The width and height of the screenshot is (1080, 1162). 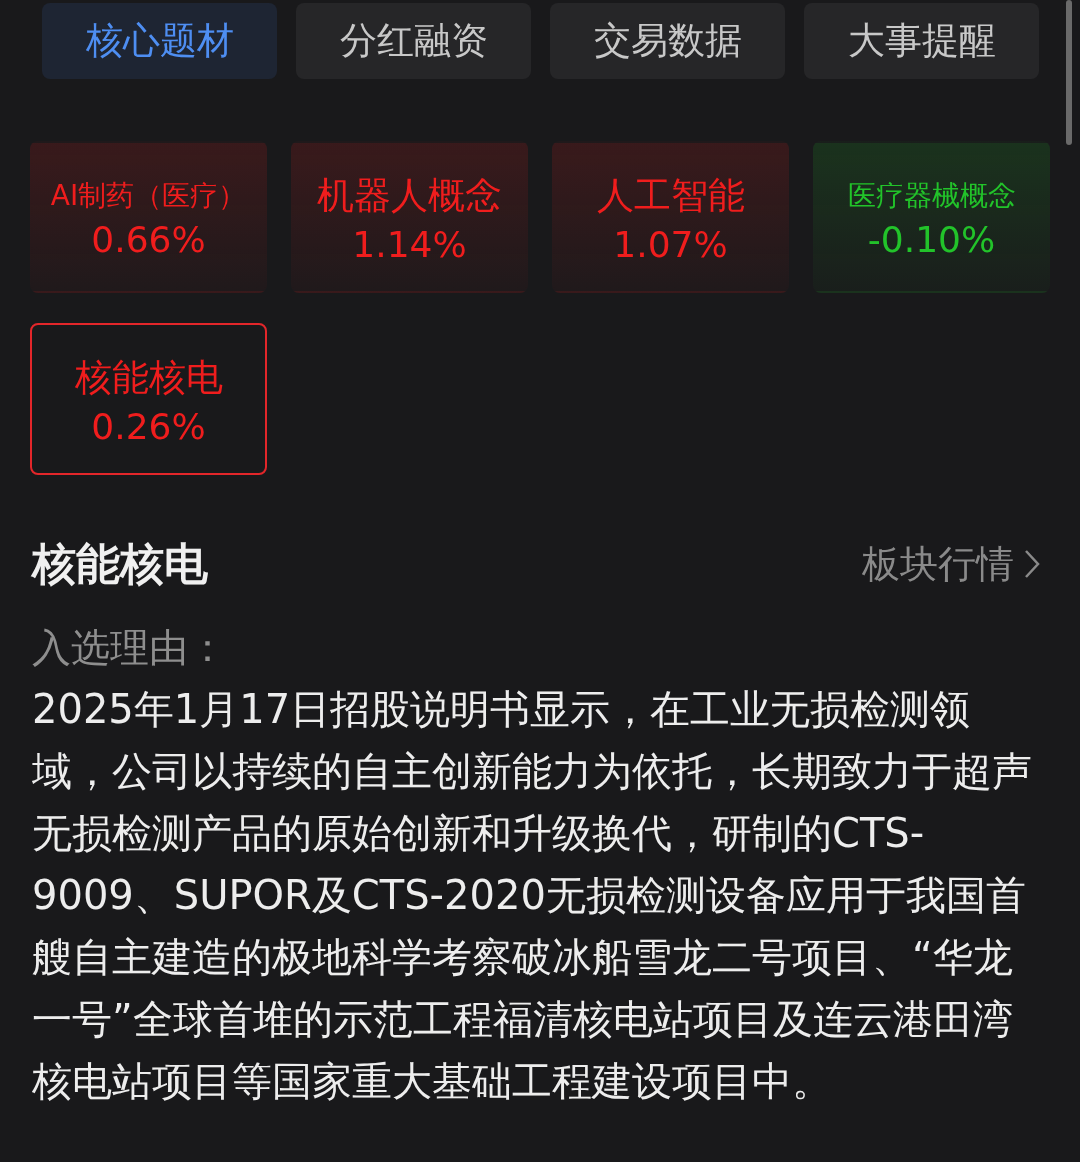 I want to click on concept-tile: 核能核电 0.26%, so click(x=148, y=399).